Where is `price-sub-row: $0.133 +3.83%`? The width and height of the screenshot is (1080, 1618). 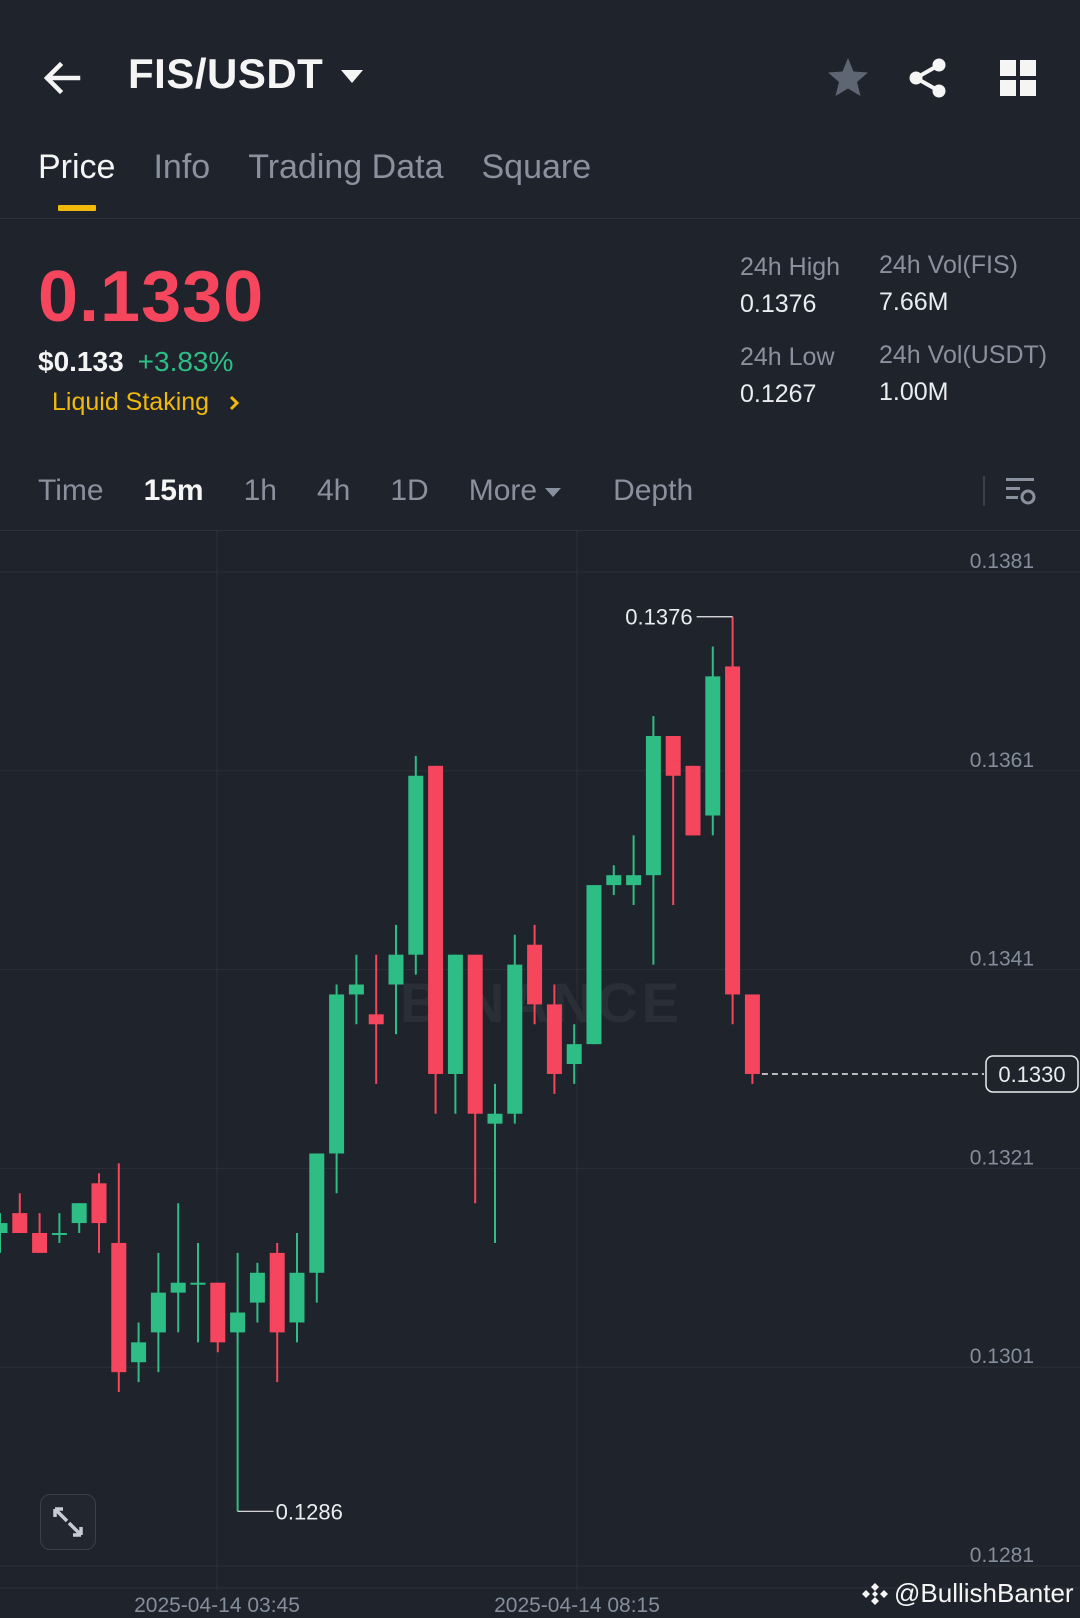 price-sub-row: $0.133 +3.83% is located at coordinates (135, 362).